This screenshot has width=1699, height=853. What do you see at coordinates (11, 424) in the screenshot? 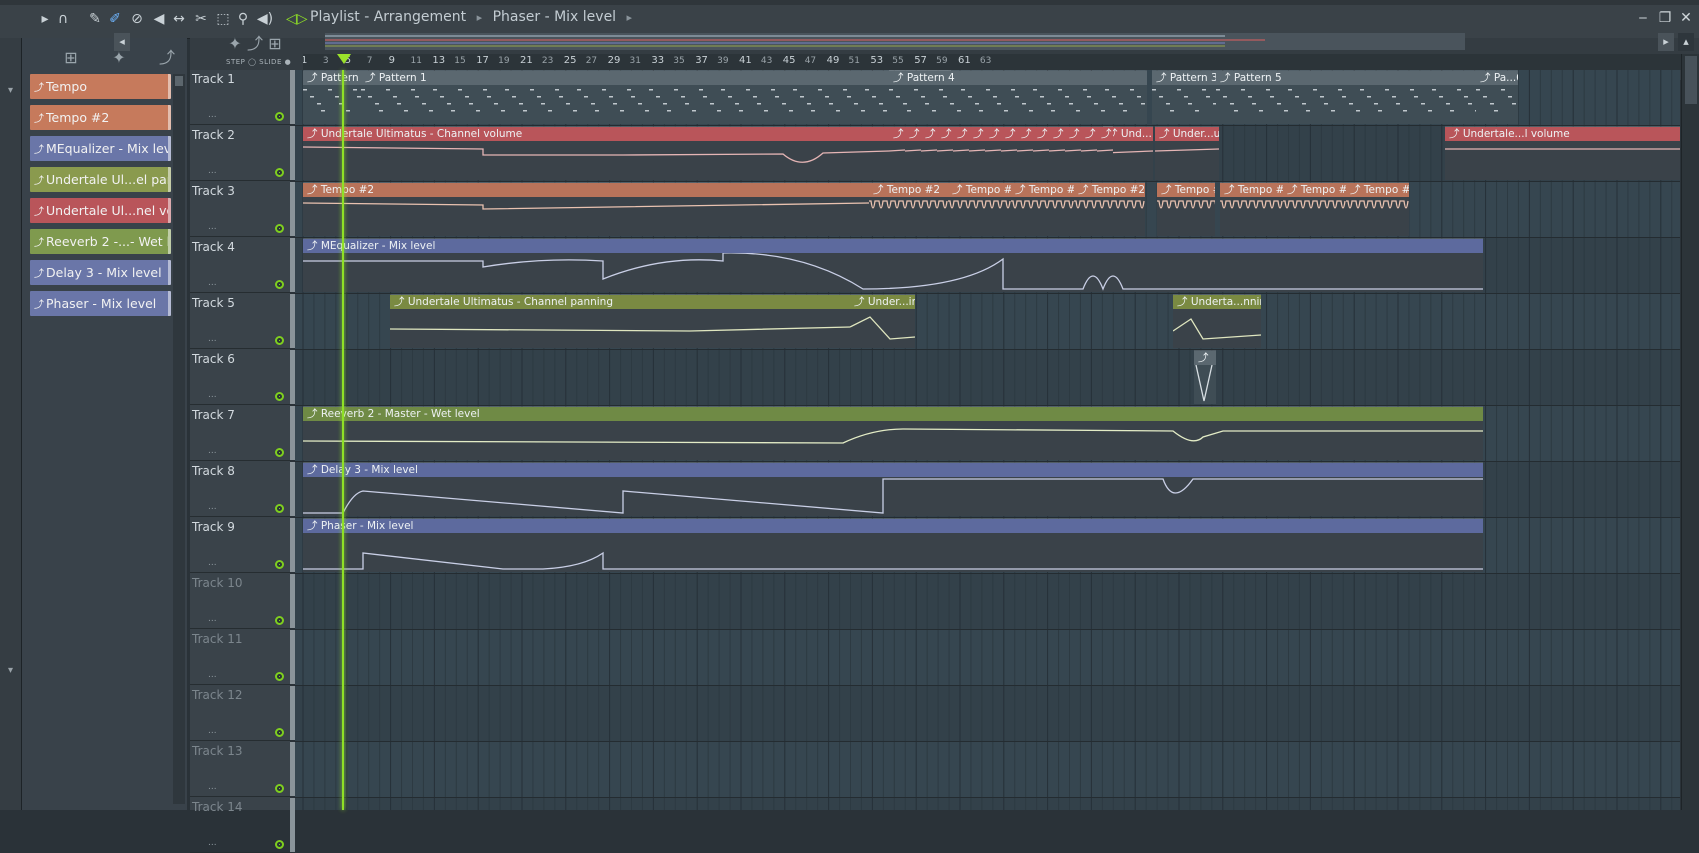
I see `browser-collapsed-strip: ▾ ▾` at bounding box center [11, 424].